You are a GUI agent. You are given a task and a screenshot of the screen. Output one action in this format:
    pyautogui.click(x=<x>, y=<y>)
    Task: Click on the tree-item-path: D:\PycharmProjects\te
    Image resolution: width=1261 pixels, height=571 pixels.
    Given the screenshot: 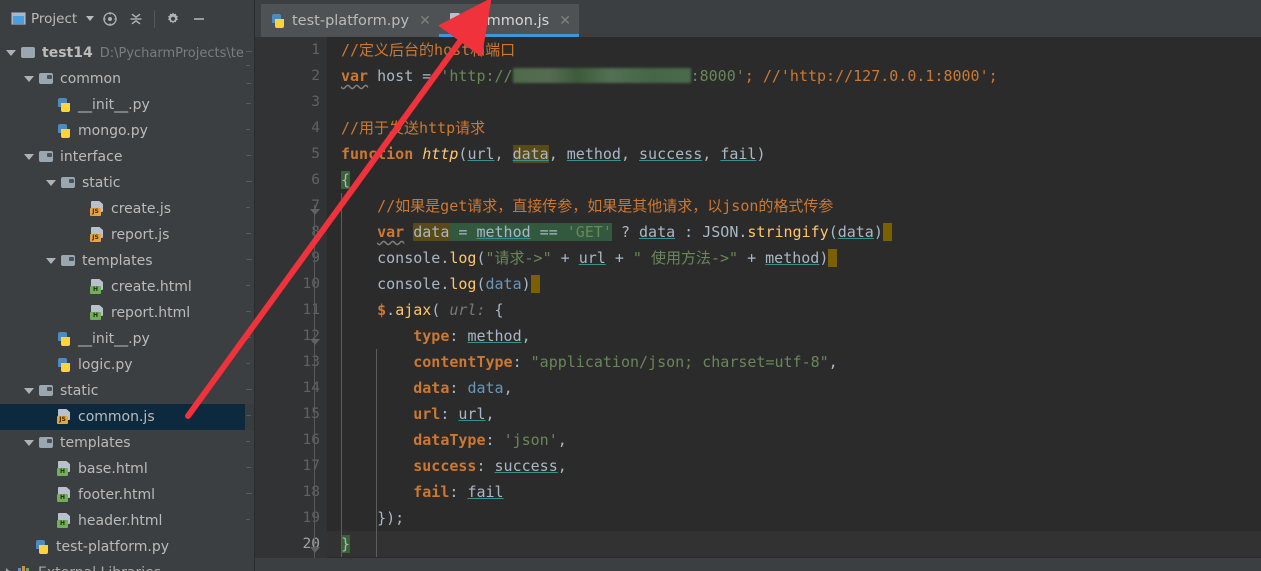 What is the action you would take?
    pyautogui.click(x=171, y=53)
    